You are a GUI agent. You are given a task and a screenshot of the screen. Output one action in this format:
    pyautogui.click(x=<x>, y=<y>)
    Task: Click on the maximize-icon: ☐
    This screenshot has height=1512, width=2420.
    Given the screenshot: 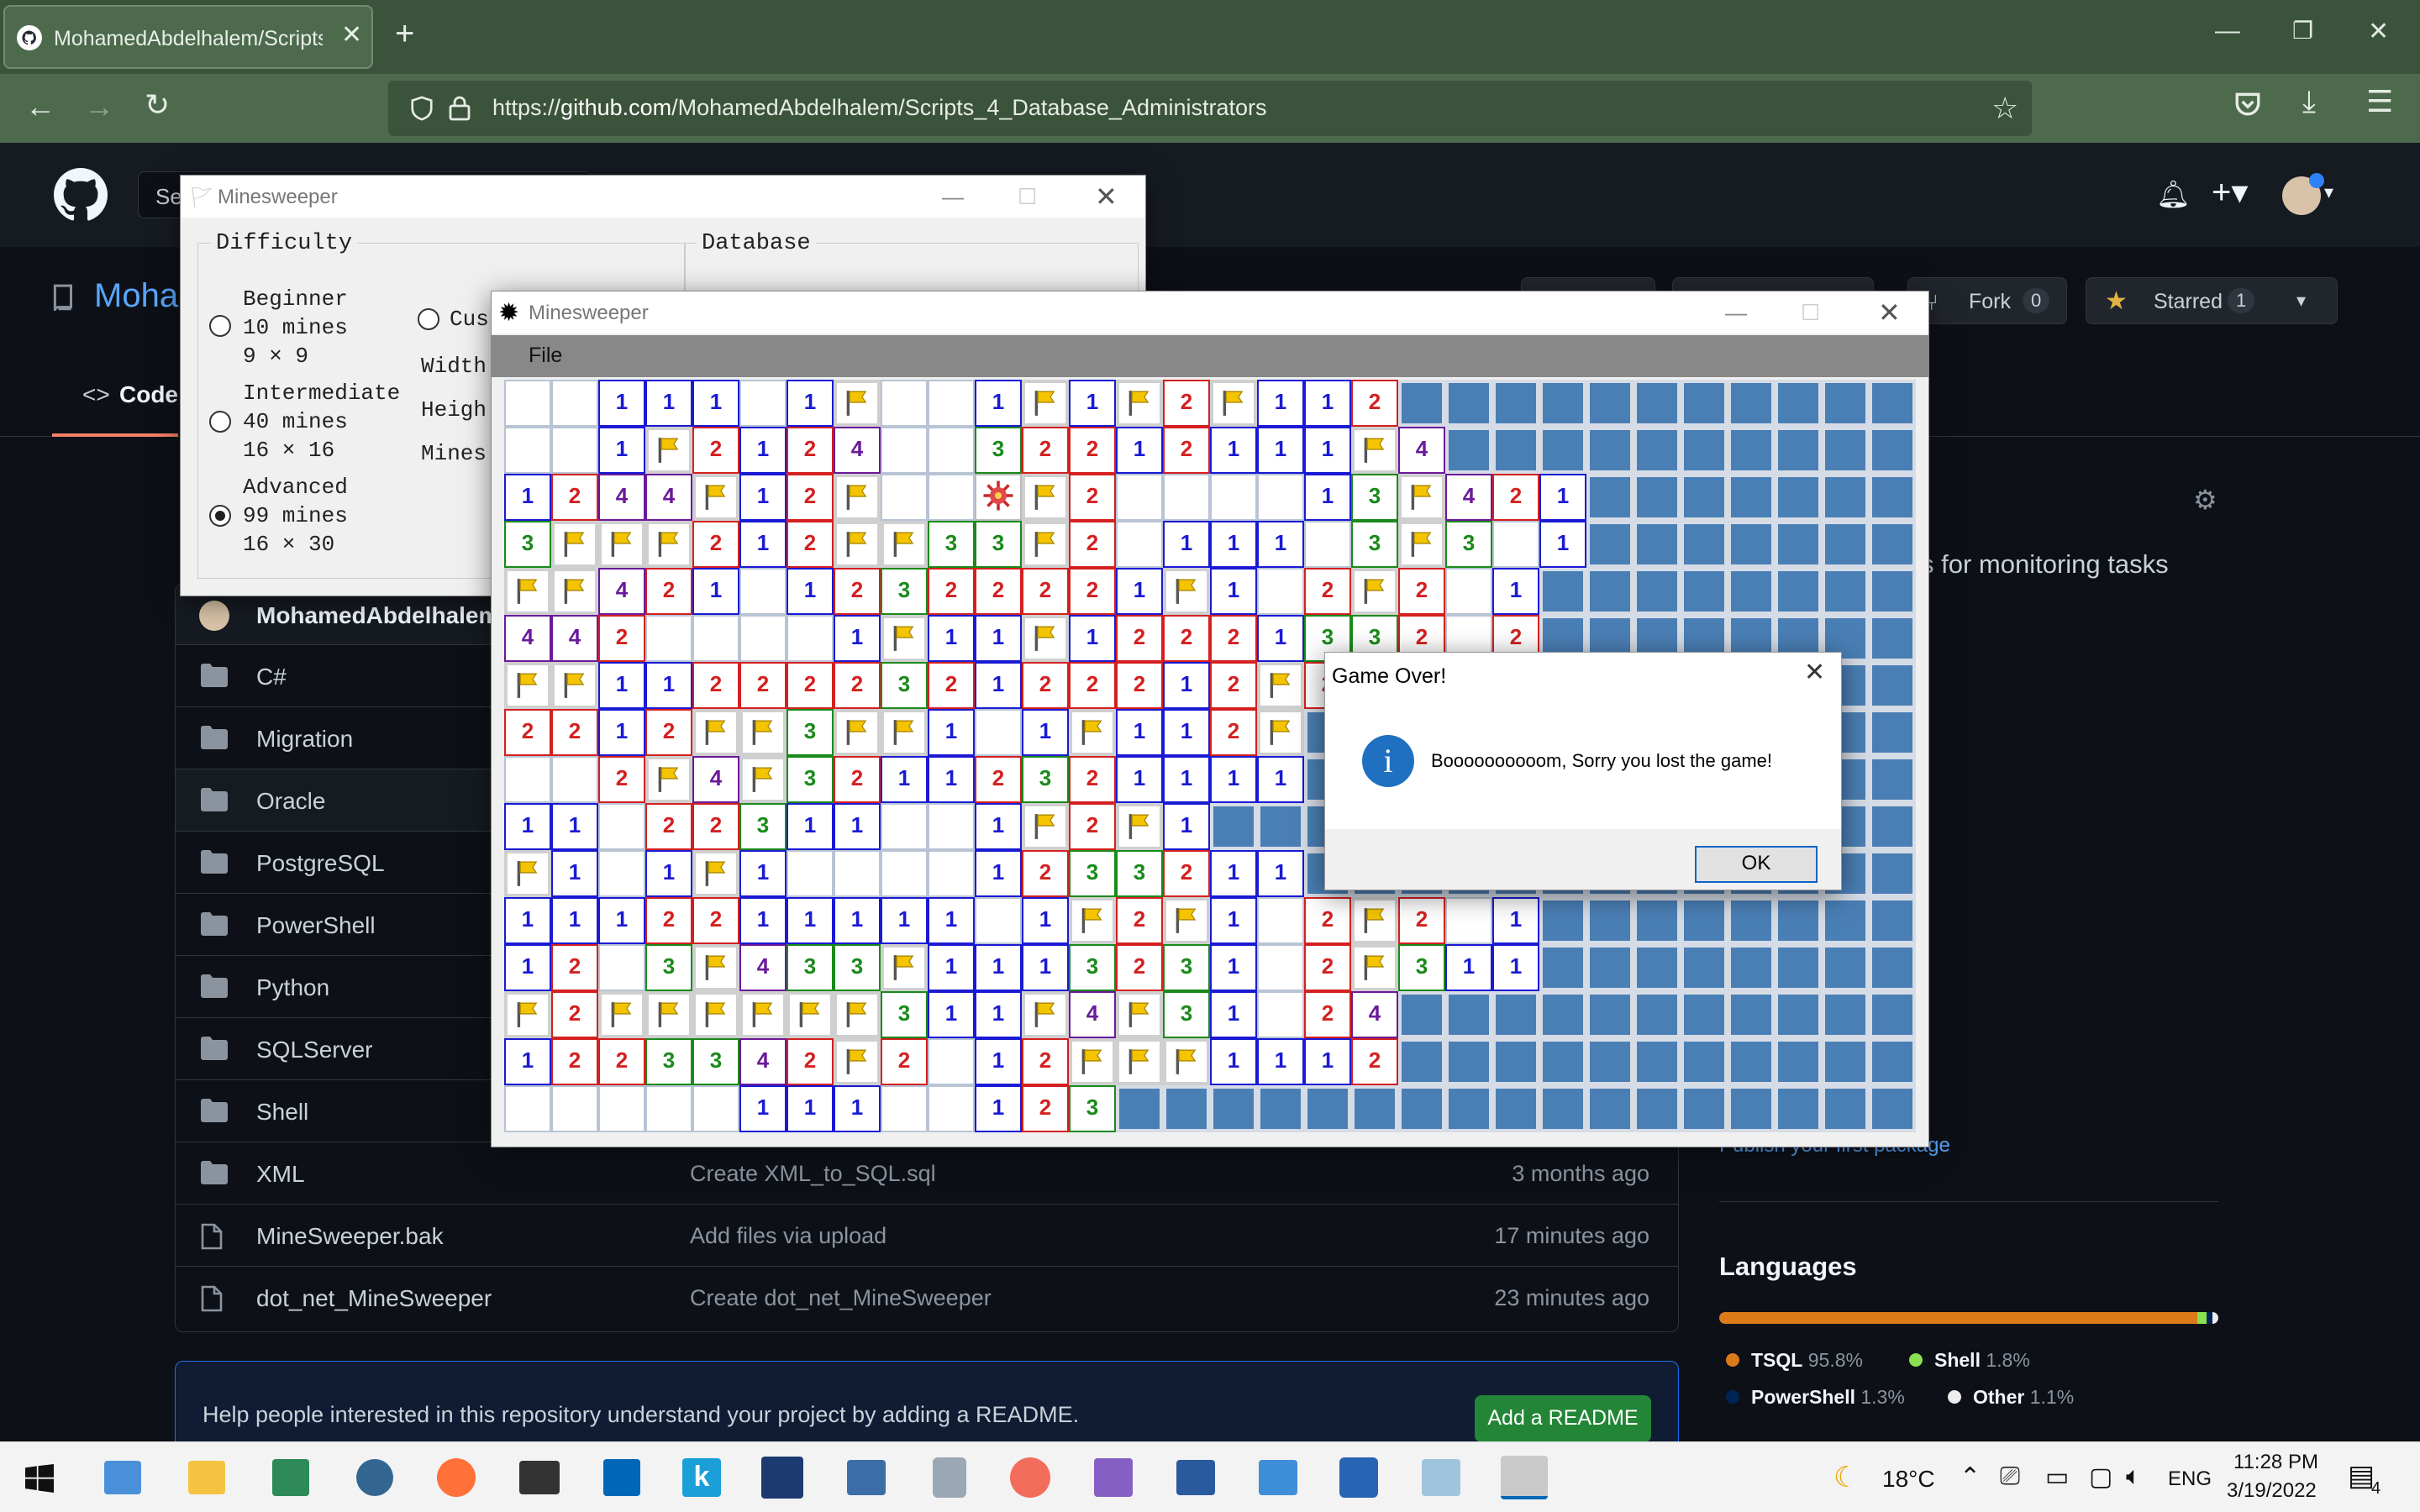 What is the action you would take?
    pyautogui.click(x=1810, y=313)
    